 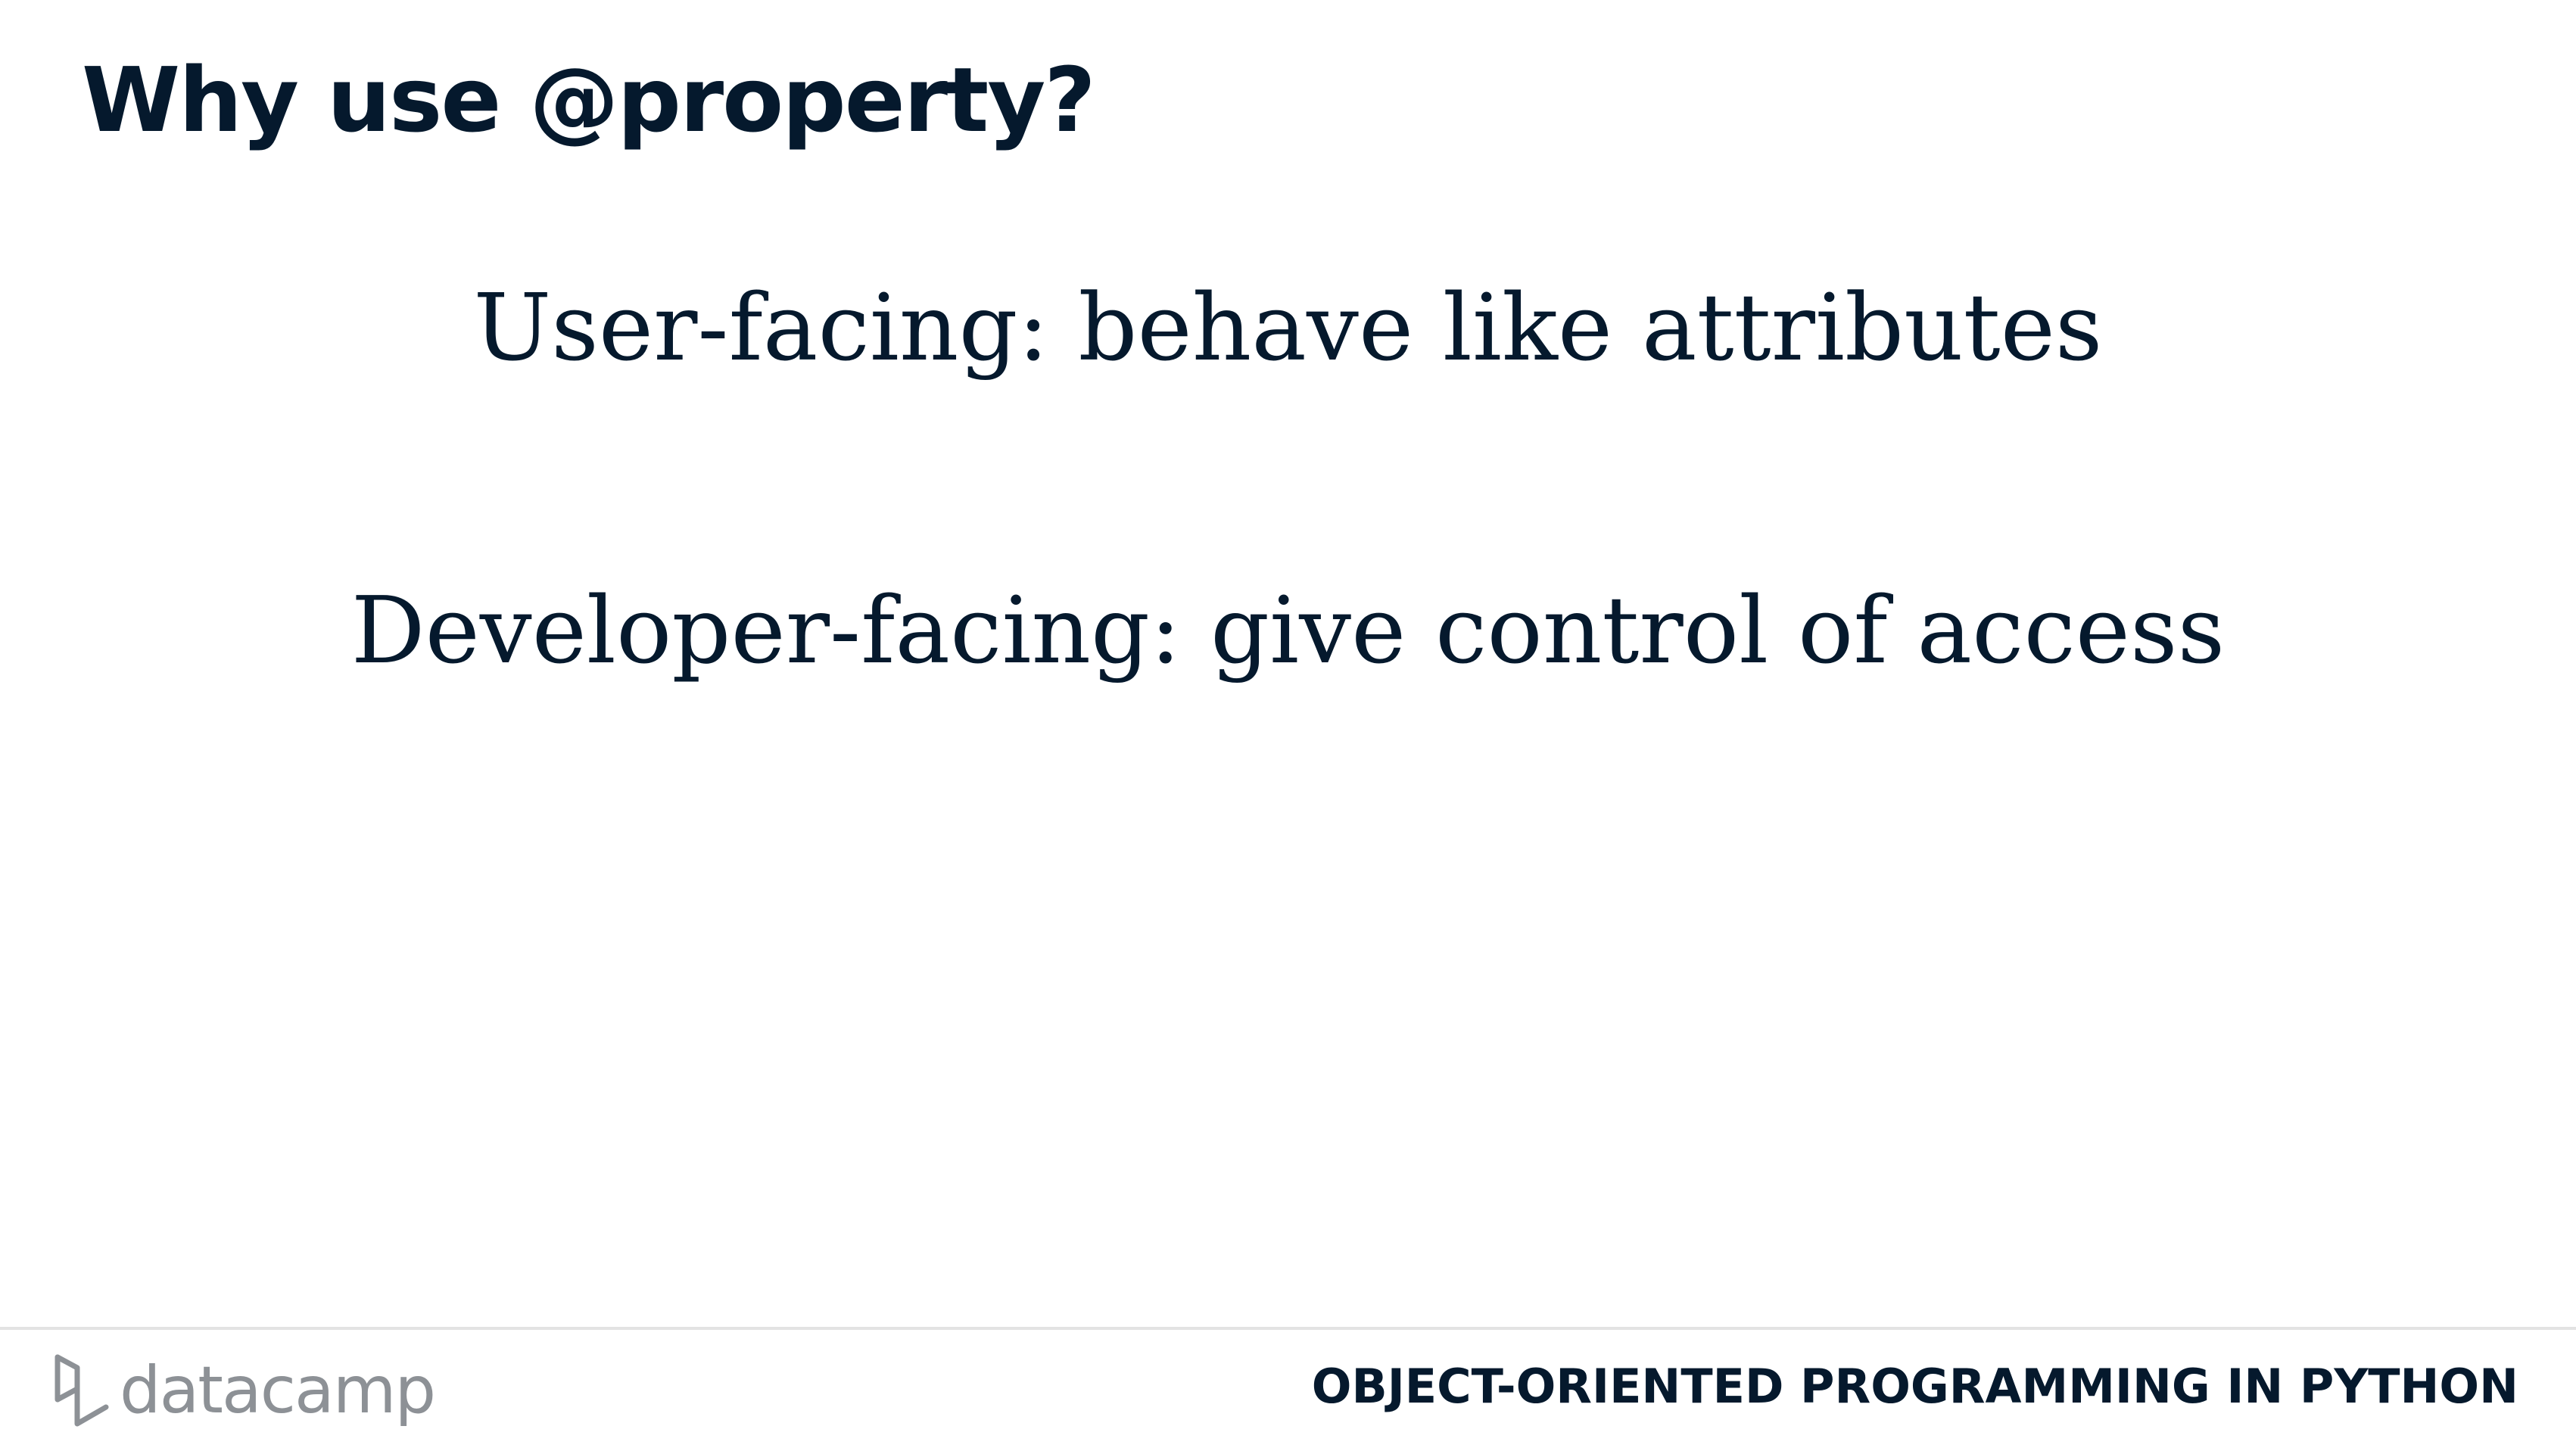 I want to click on course-name: OBJECT-ORIENTED PROGRAMMING IN PYTHON, so click(x=1914, y=1386).